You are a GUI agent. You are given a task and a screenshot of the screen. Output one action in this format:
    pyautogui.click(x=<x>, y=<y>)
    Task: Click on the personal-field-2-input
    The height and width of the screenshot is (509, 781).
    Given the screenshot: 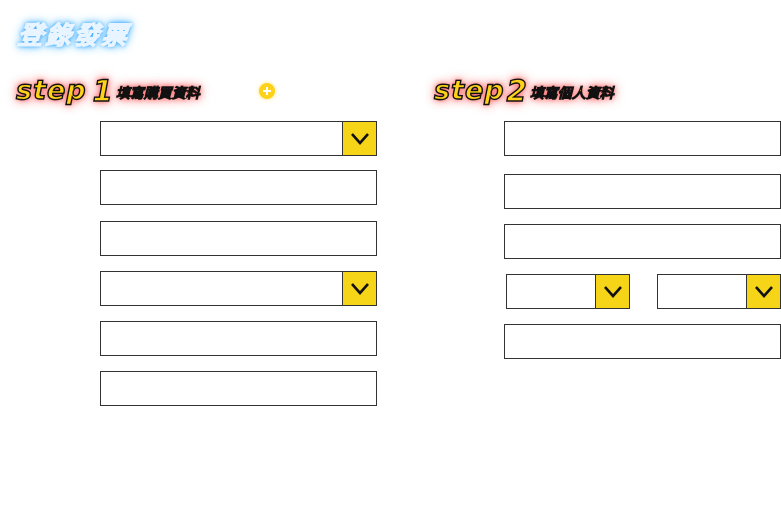 What is the action you would take?
    pyautogui.click(x=642, y=191)
    